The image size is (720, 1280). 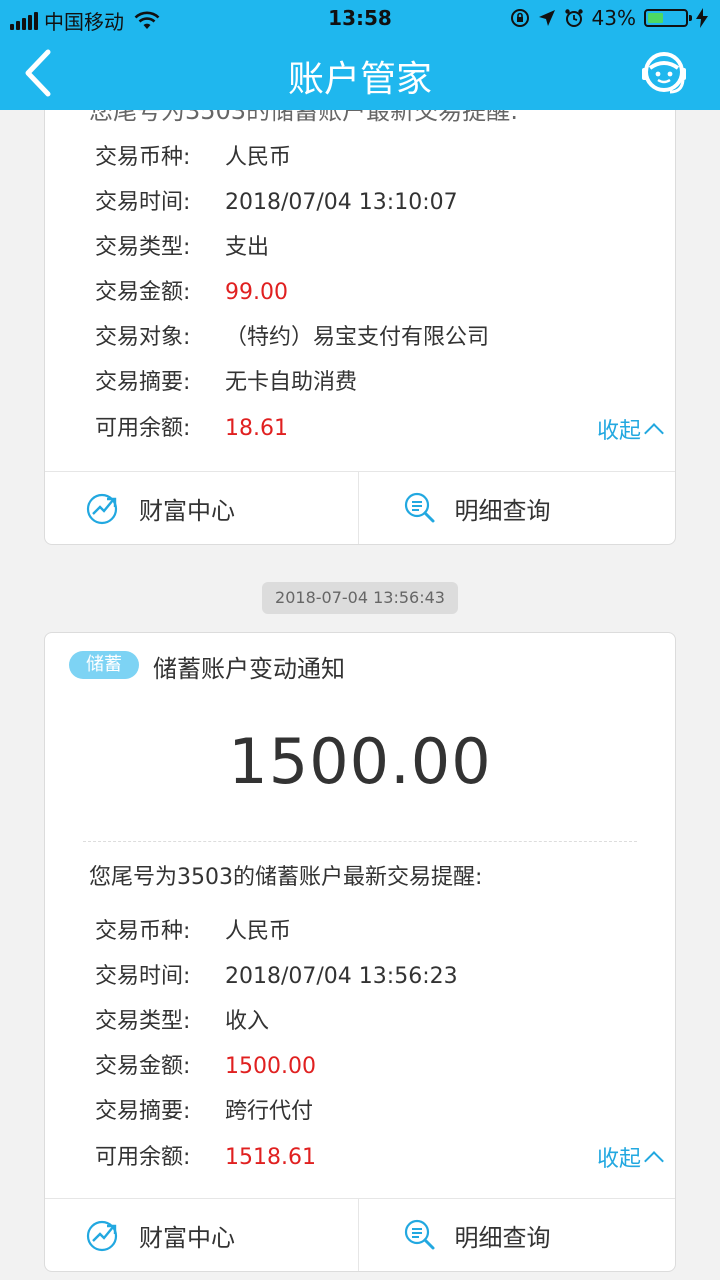 I want to click on detail-value: 无卡自助消费, so click(x=291, y=382).